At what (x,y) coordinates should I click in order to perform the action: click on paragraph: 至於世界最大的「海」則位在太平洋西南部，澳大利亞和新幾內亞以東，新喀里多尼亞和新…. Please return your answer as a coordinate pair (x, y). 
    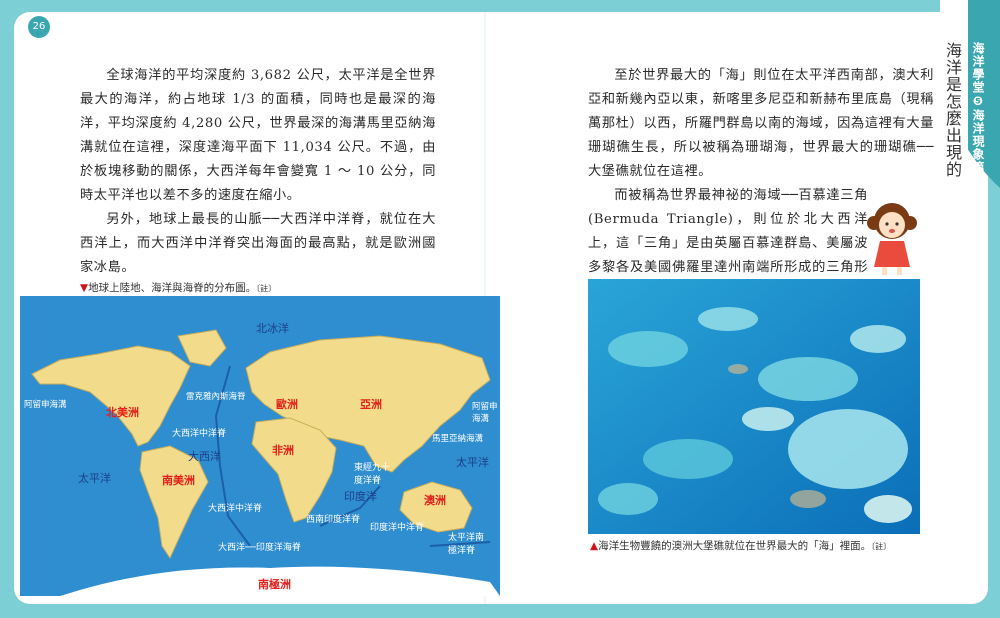
    Looking at the image, I should click on (761, 123).